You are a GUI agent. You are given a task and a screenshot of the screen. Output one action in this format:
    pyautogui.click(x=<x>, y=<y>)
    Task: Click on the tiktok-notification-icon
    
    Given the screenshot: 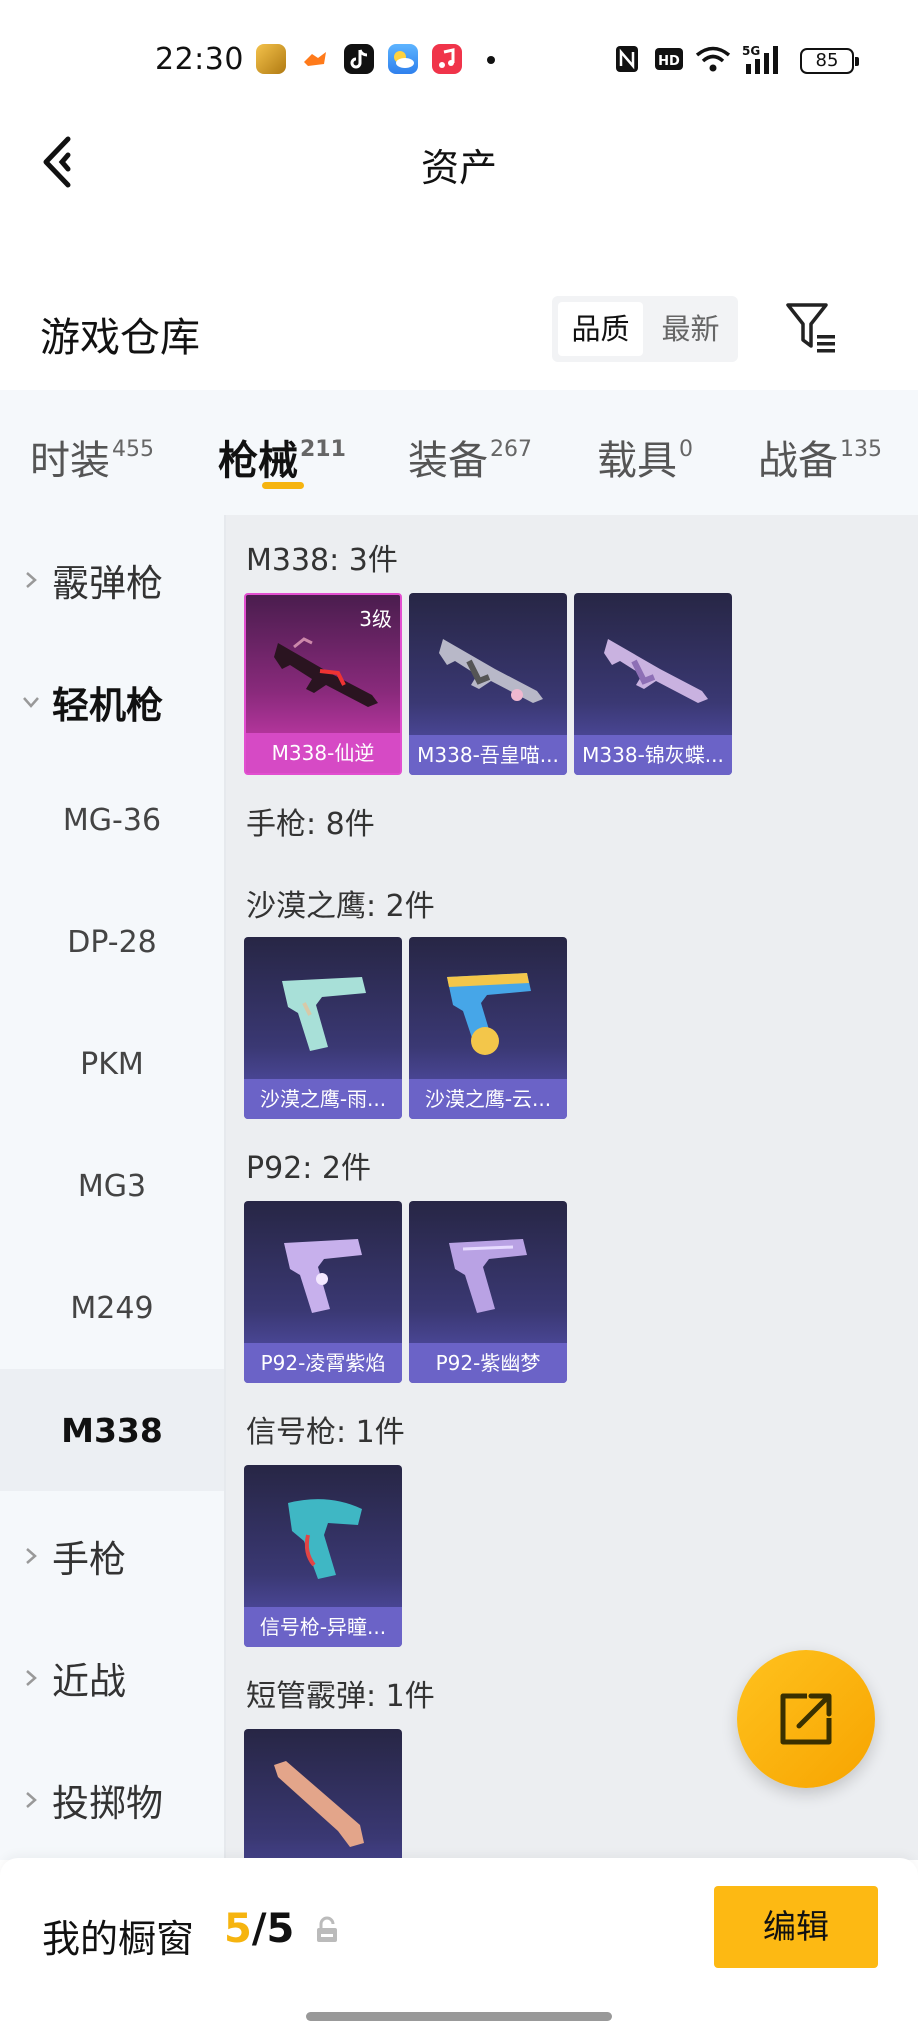 What is the action you would take?
    pyautogui.click(x=359, y=59)
    